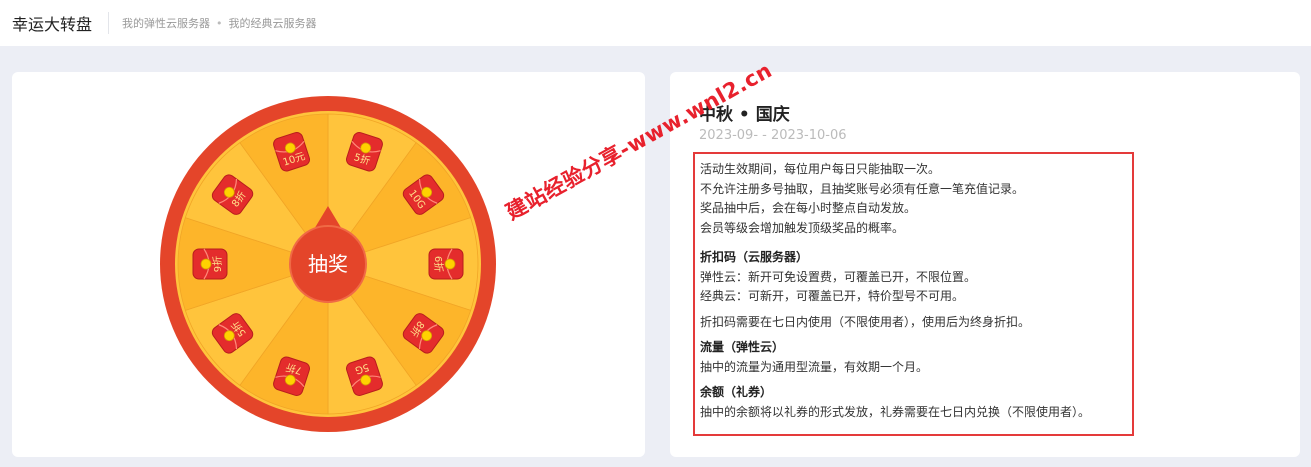  Describe the element at coordinates (814, 366) in the screenshot. I see `traffic-line: 抽中的流量为通用型流量，有效期一个月。` at that location.